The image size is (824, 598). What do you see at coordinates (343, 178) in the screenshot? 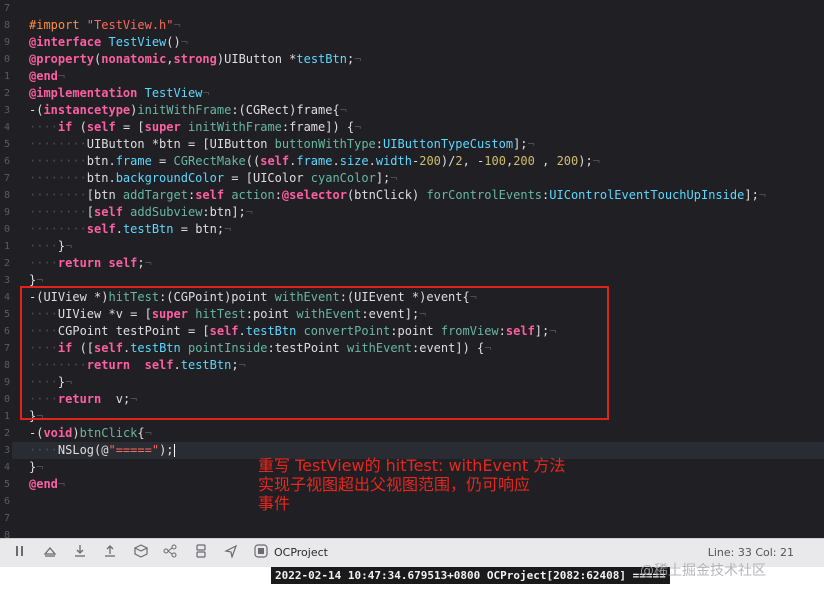
I see `code-token: cyanColor` at bounding box center [343, 178].